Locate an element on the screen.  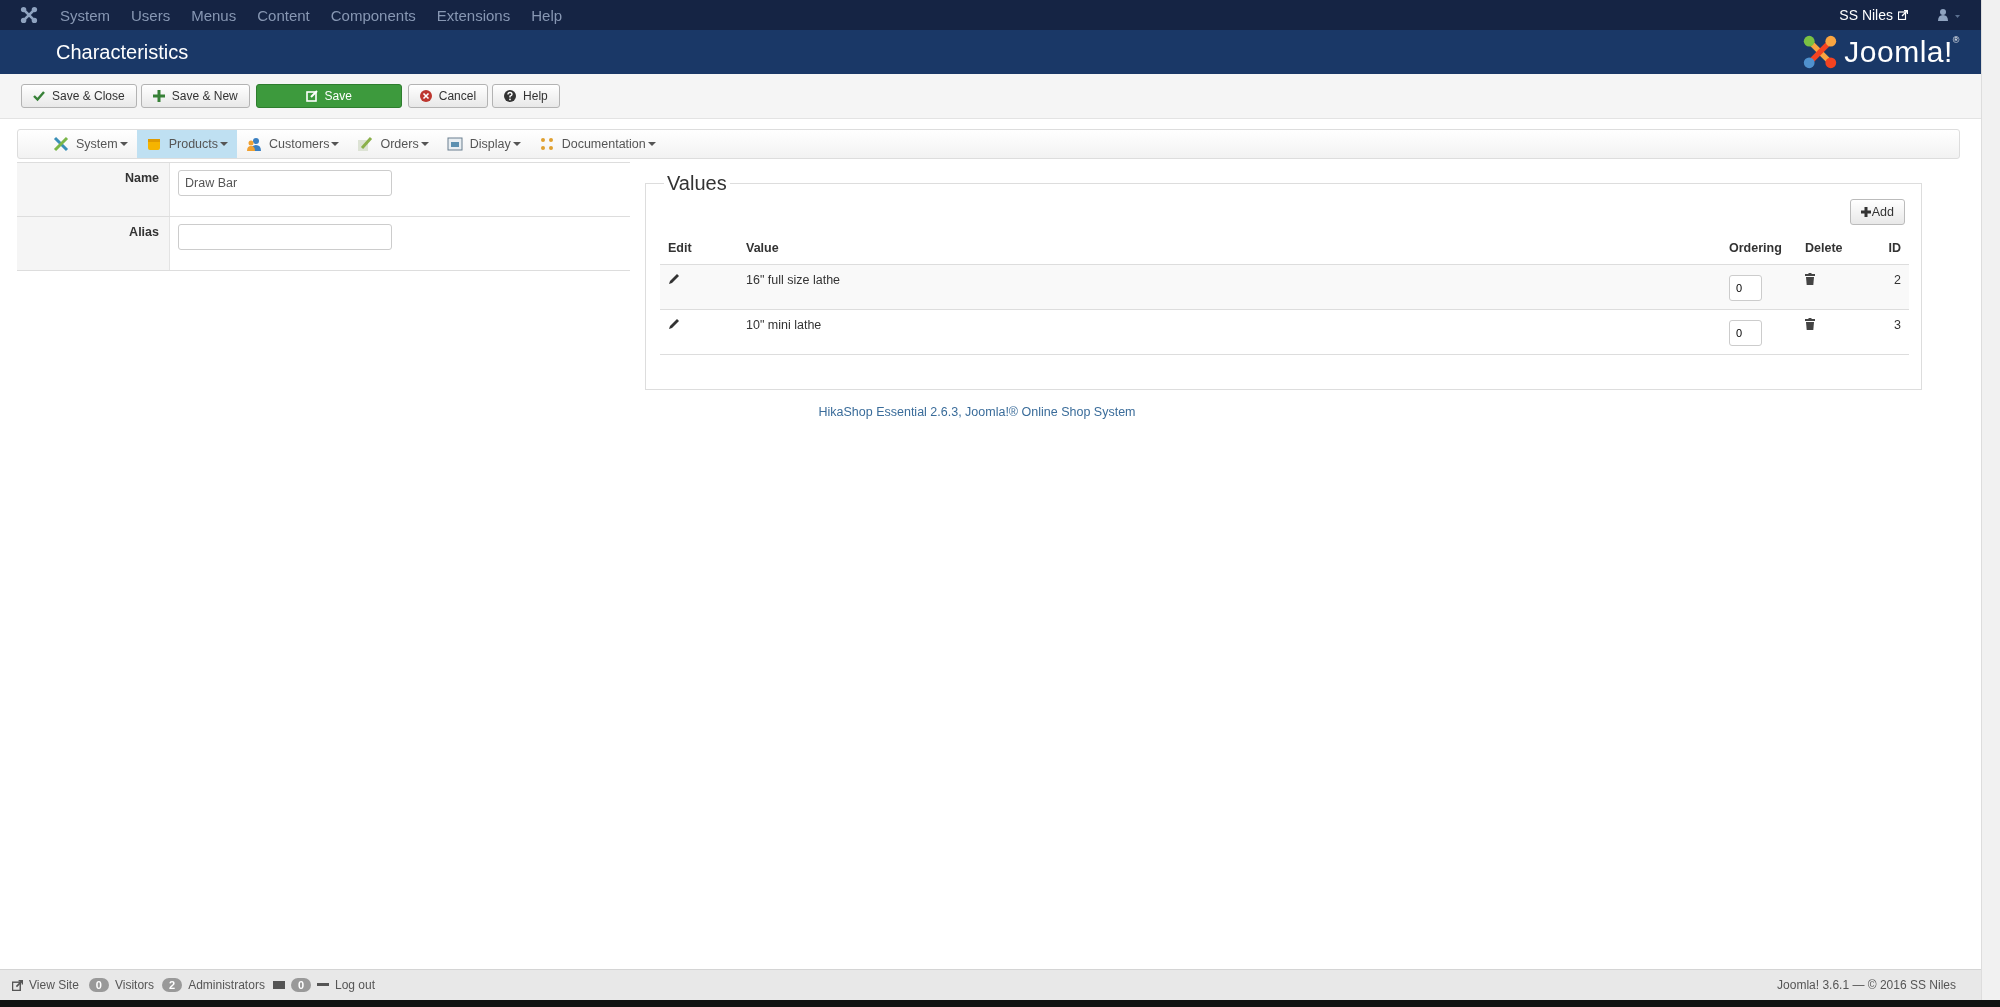
component-menu-item: Orders is located at coordinates (393, 144).